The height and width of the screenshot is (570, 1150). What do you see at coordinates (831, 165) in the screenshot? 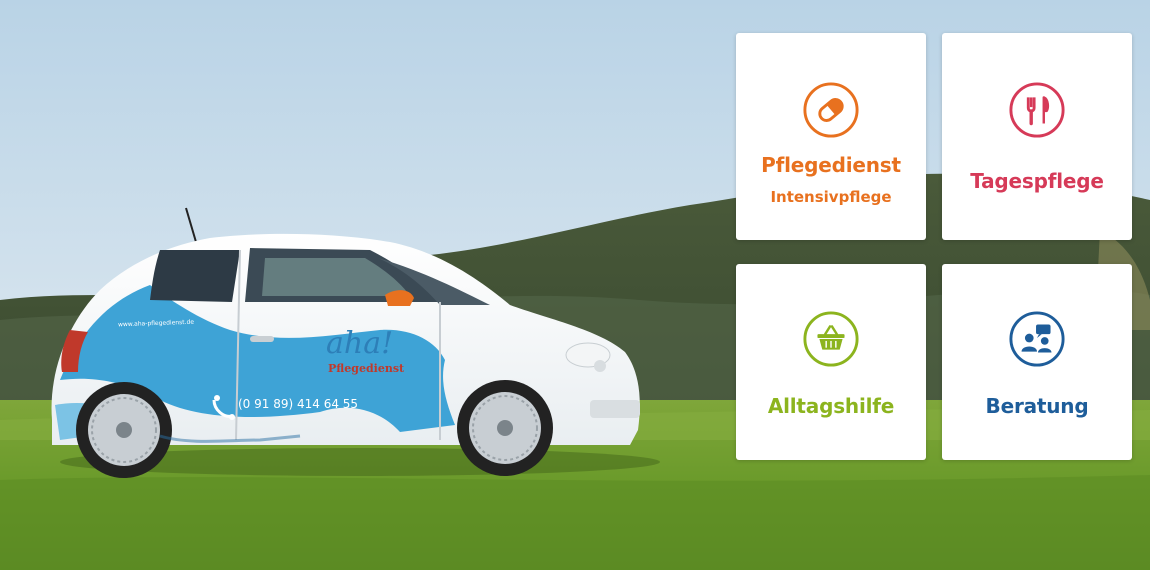
I see `tile-title: Pflegedienst` at bounding box center [831, 165].